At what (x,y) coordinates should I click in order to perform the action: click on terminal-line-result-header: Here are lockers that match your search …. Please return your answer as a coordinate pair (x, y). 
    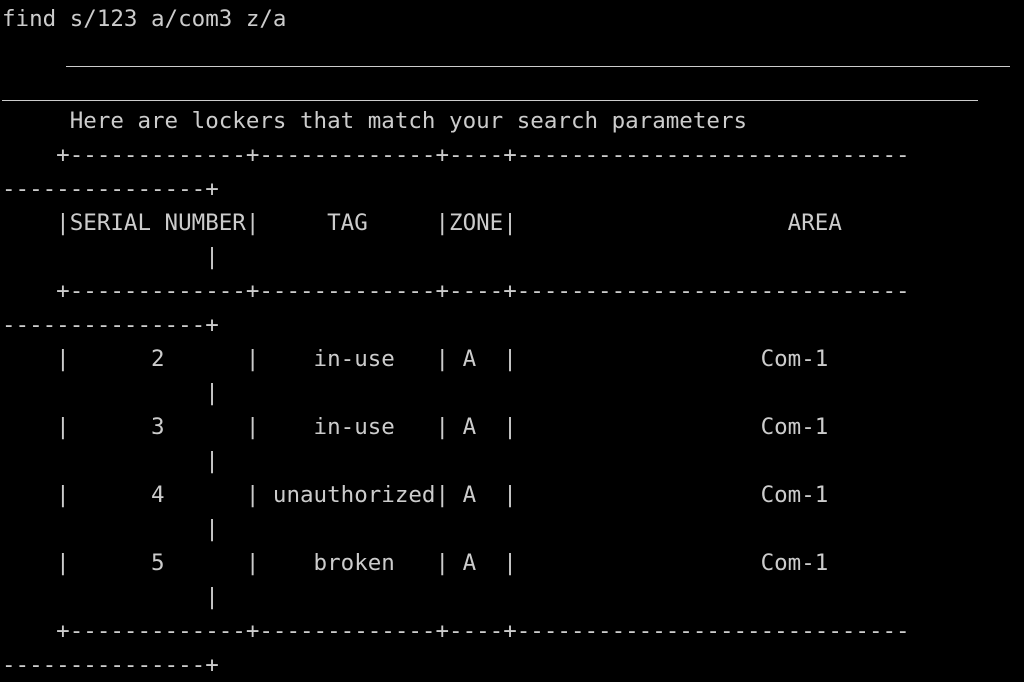
    Looking at the image, I should click on (375, 121).